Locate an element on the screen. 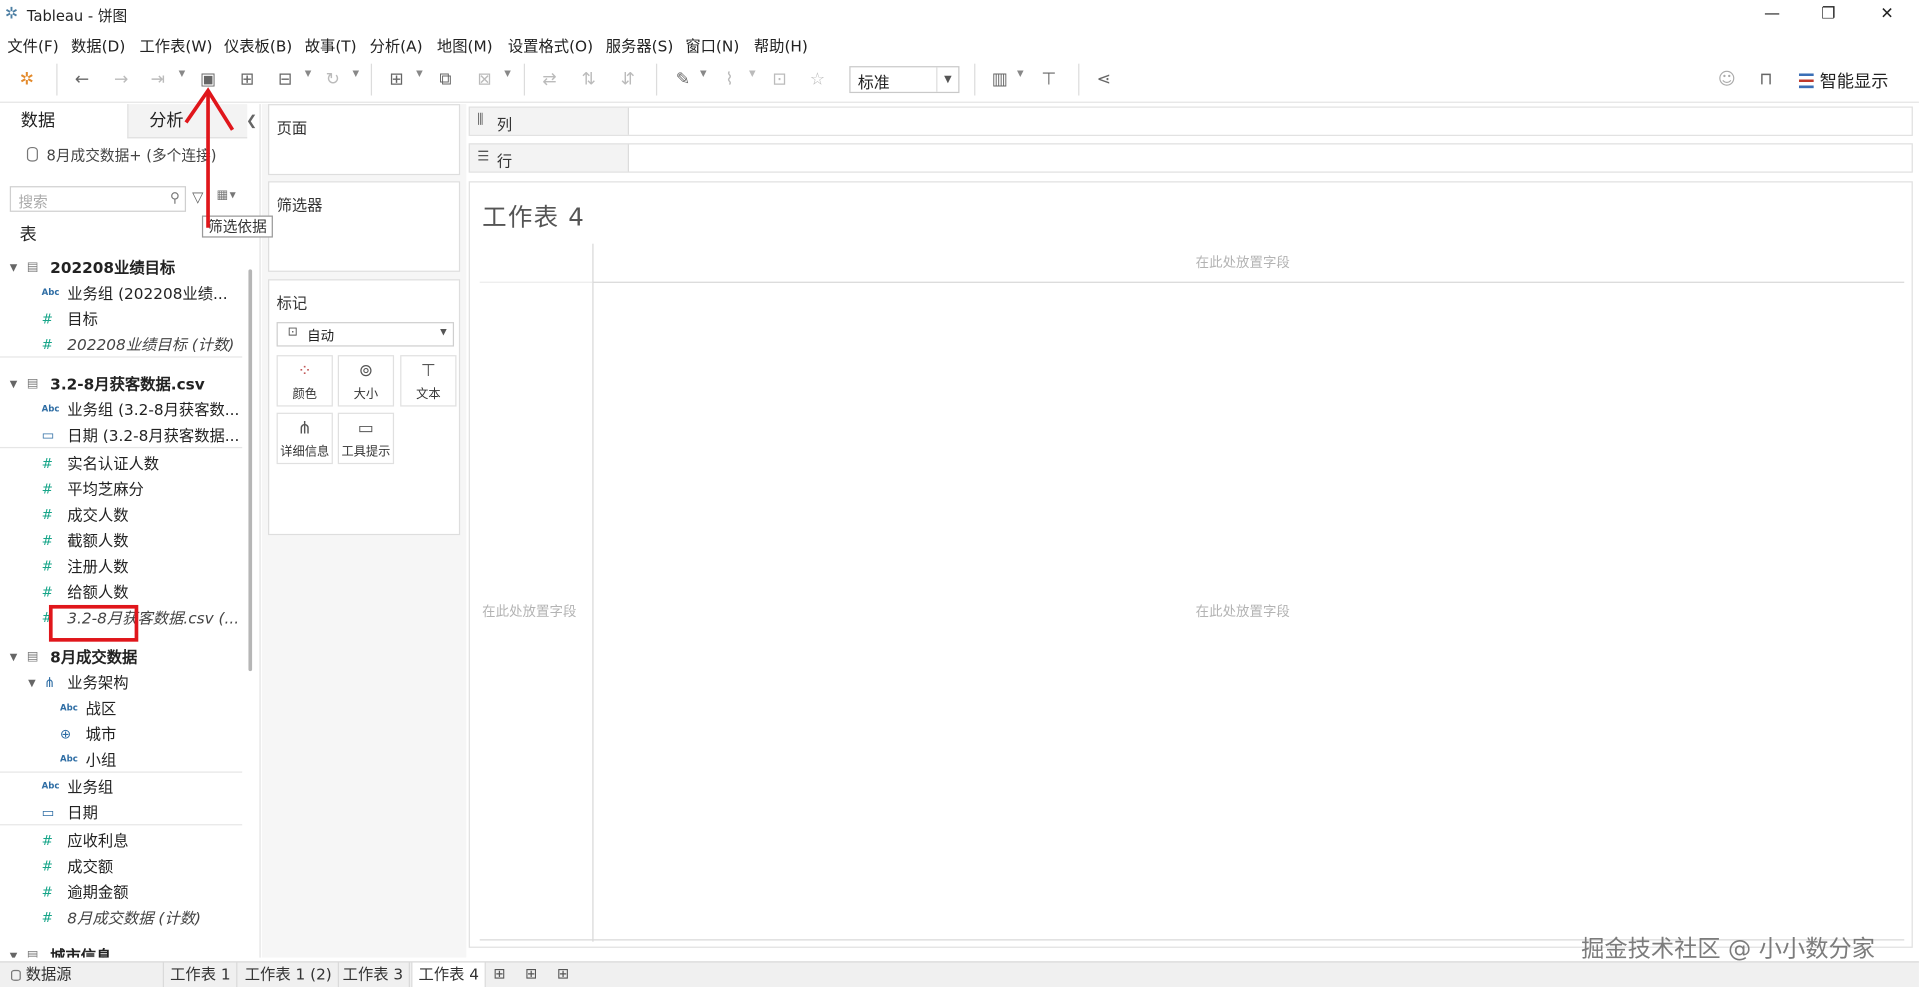  field-item: Abc 业务组 is located at coordinates (121, 787).